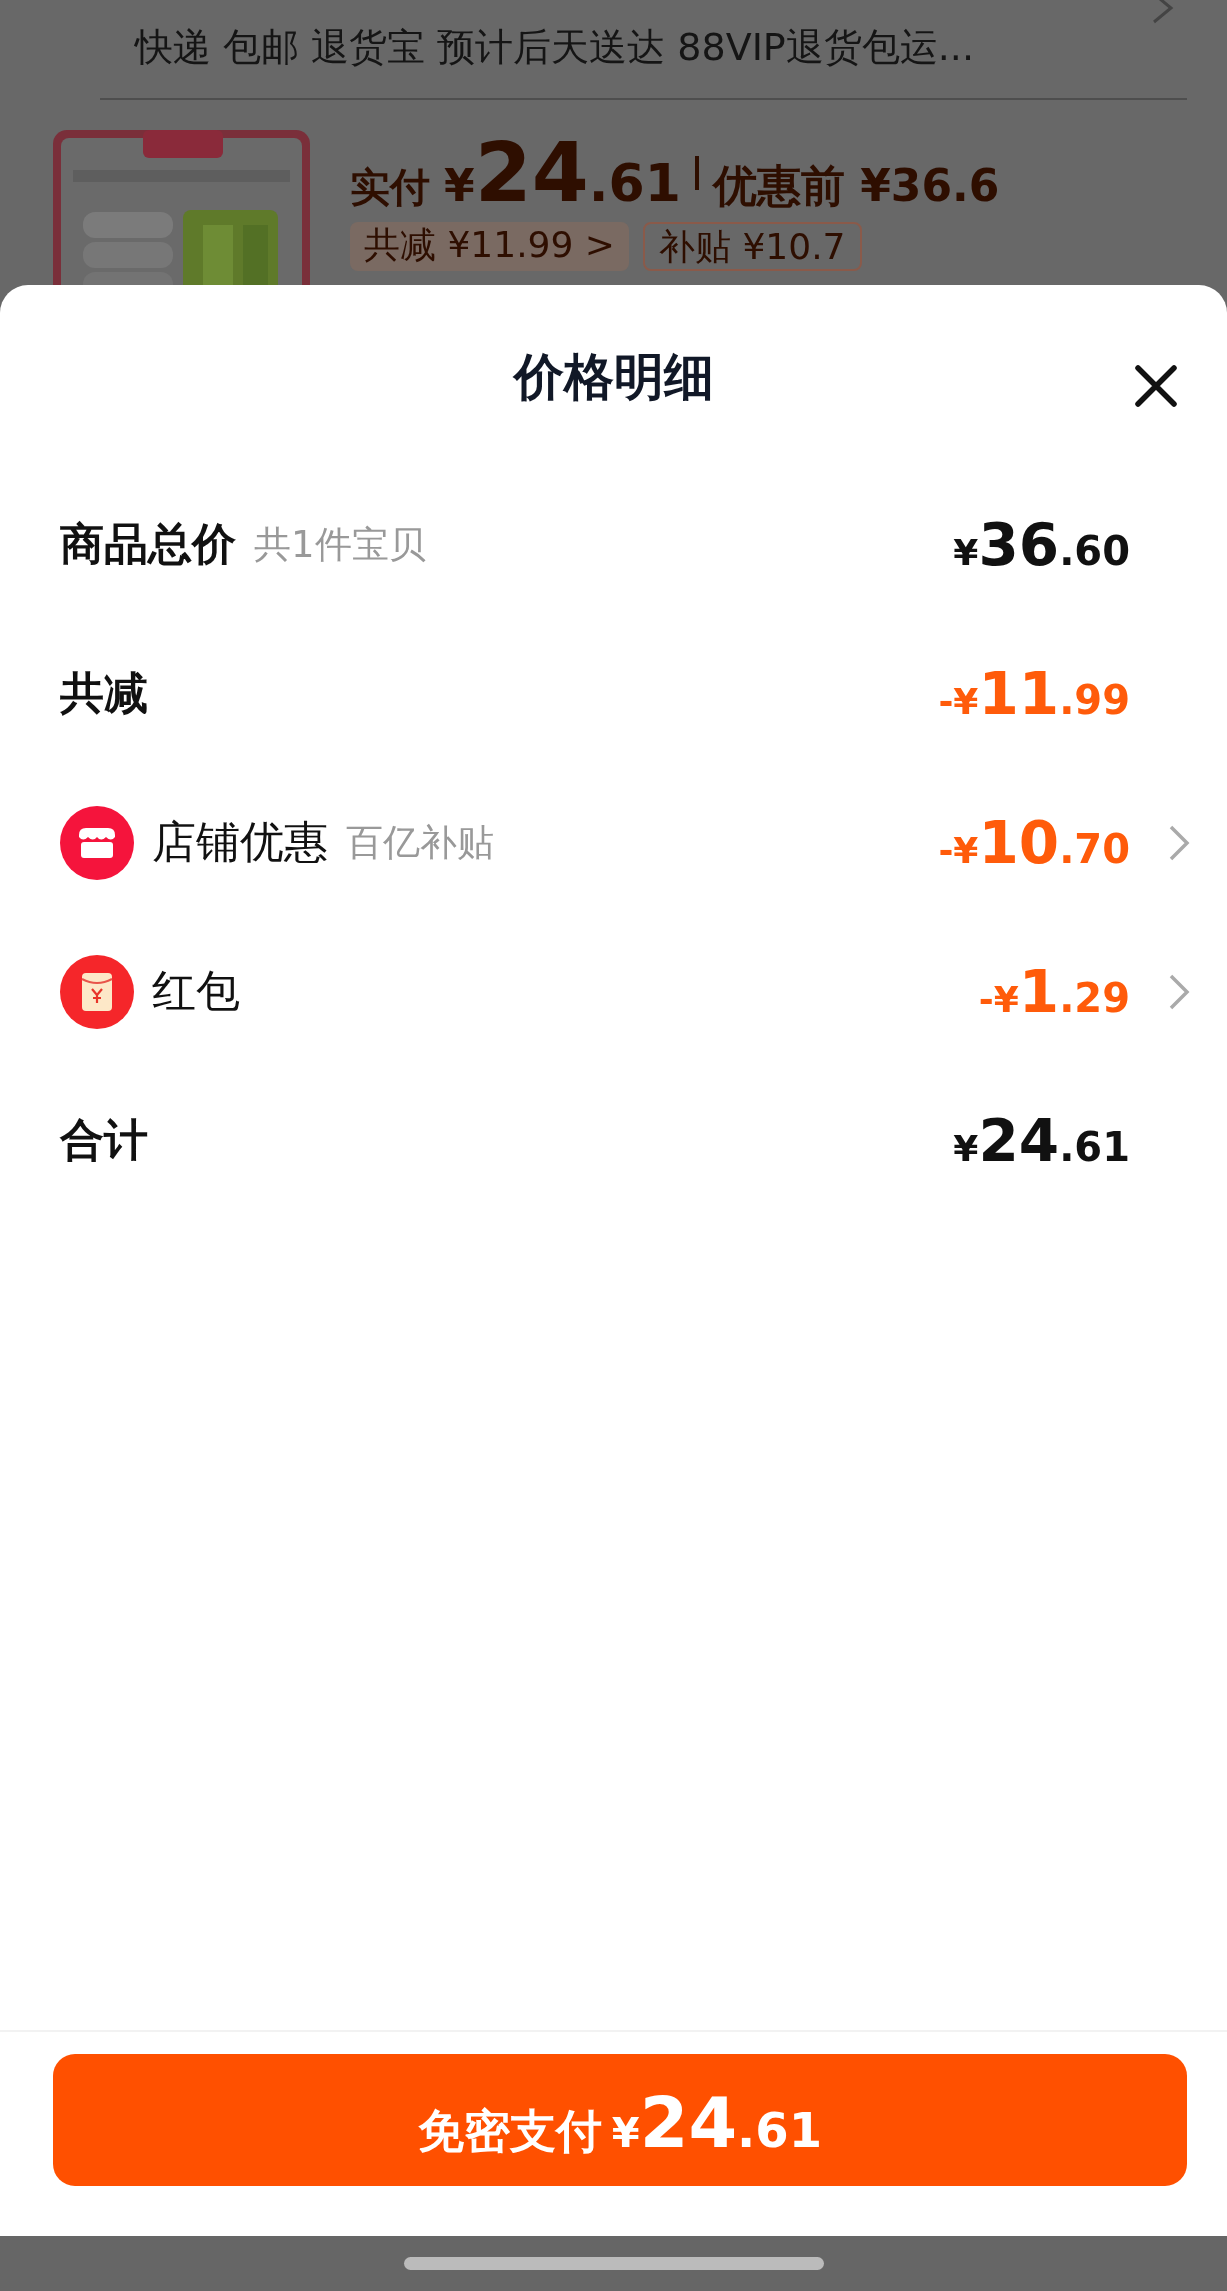 The height and width of the screenshot is (2291, 1227). I want to click on row-note: 百亿补贴, so click(420, 842).